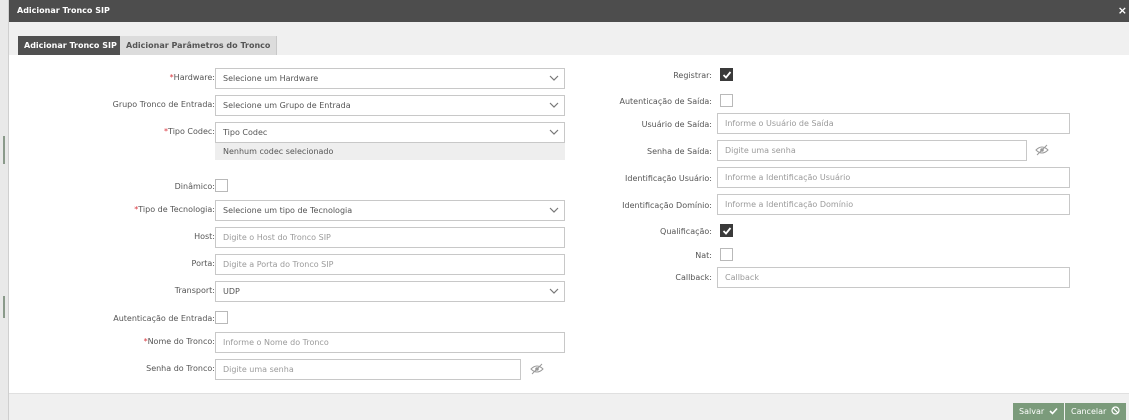  What do you see at coordinates (1038, 411) in the screenshot?
I see `save-button: Salvar` at bounding box center [1038, 411].